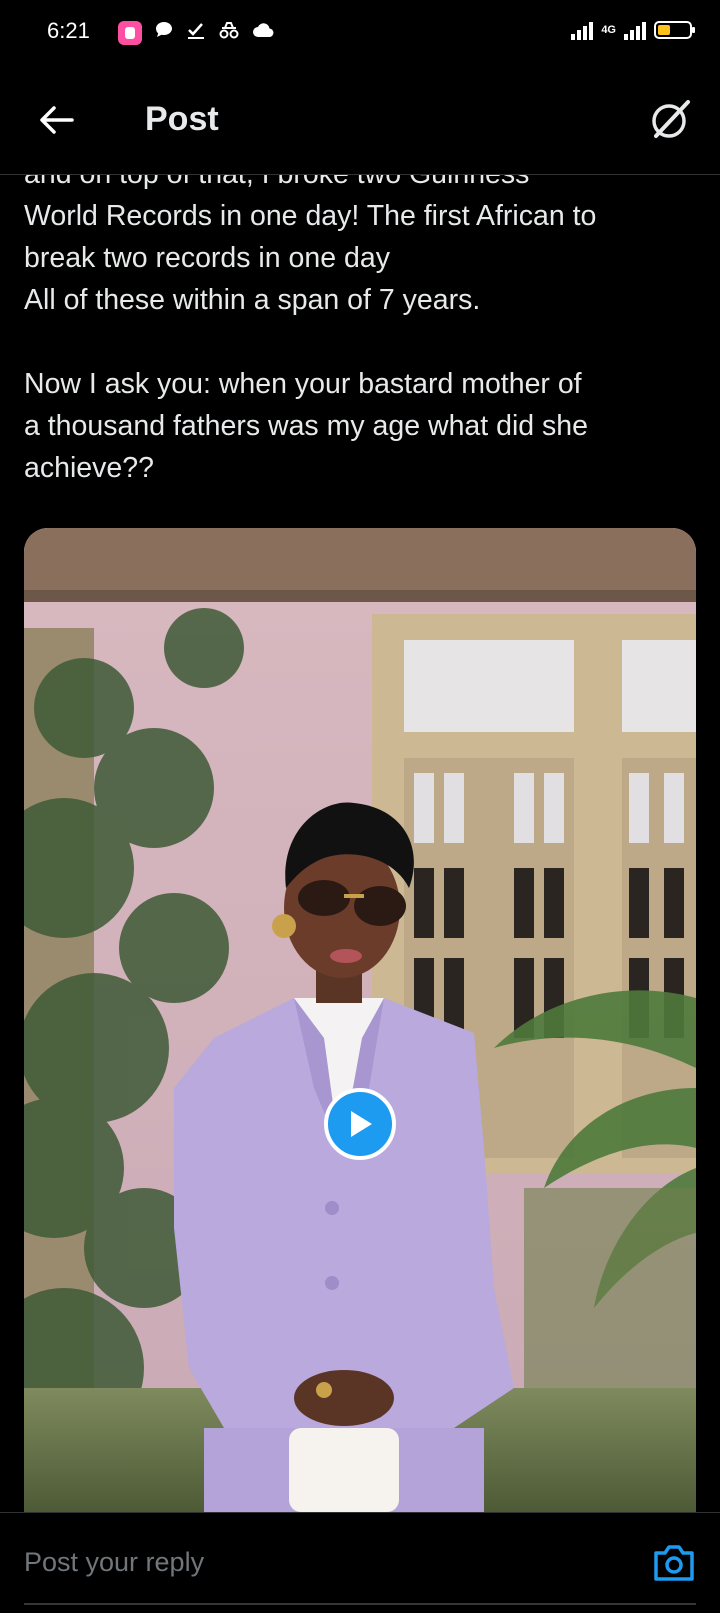  What do you see at coordinates (608, 30) in the screenshot?
I see `network-type: 4G` at bounding box center [608, 30].